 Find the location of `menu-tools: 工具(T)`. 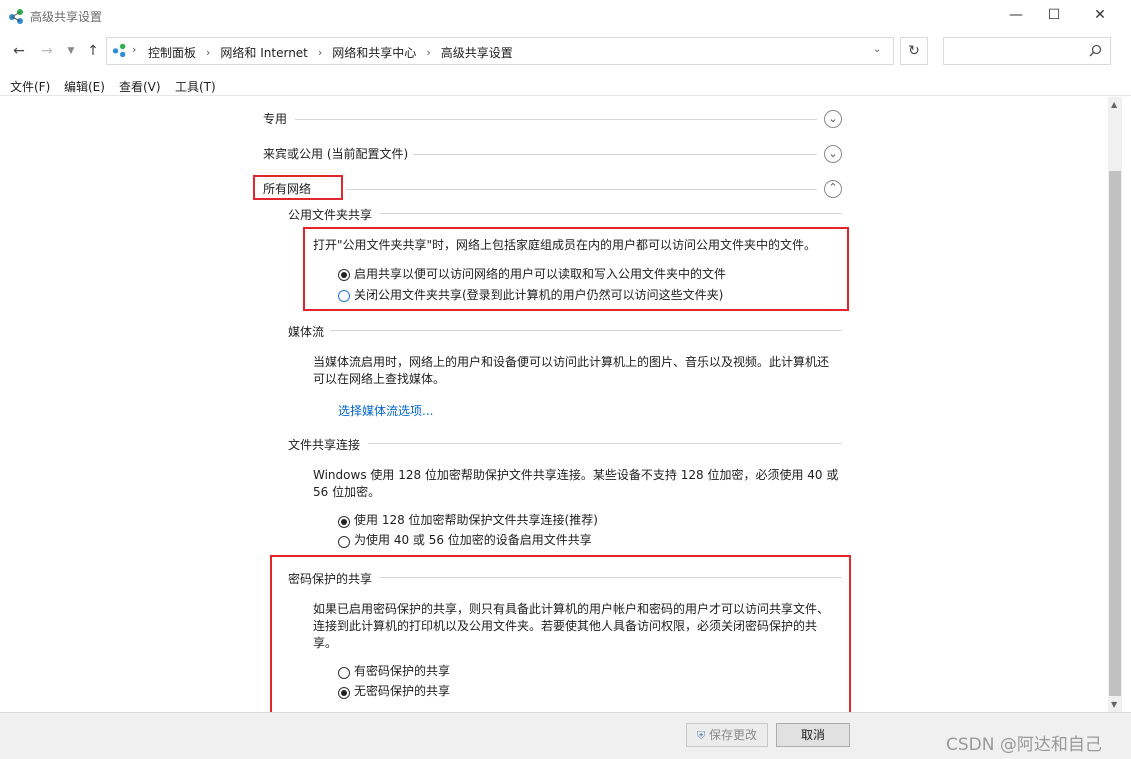

menu-tools: 工具(T) is located at coordinates (195, 86).